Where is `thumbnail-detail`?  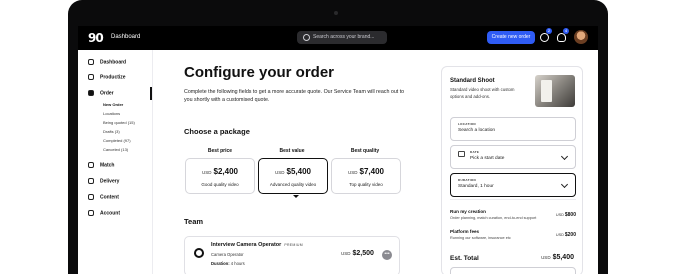
thumbnail-detail is located at coordinates (546, 91).